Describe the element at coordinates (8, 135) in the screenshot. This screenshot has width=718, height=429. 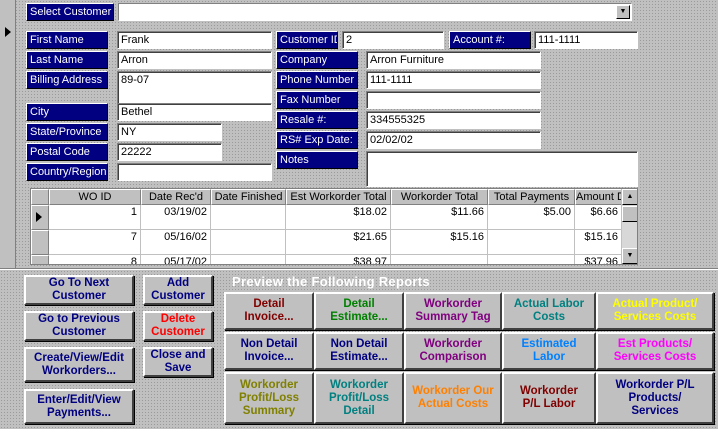
I see `record-selector-bar` at that location.